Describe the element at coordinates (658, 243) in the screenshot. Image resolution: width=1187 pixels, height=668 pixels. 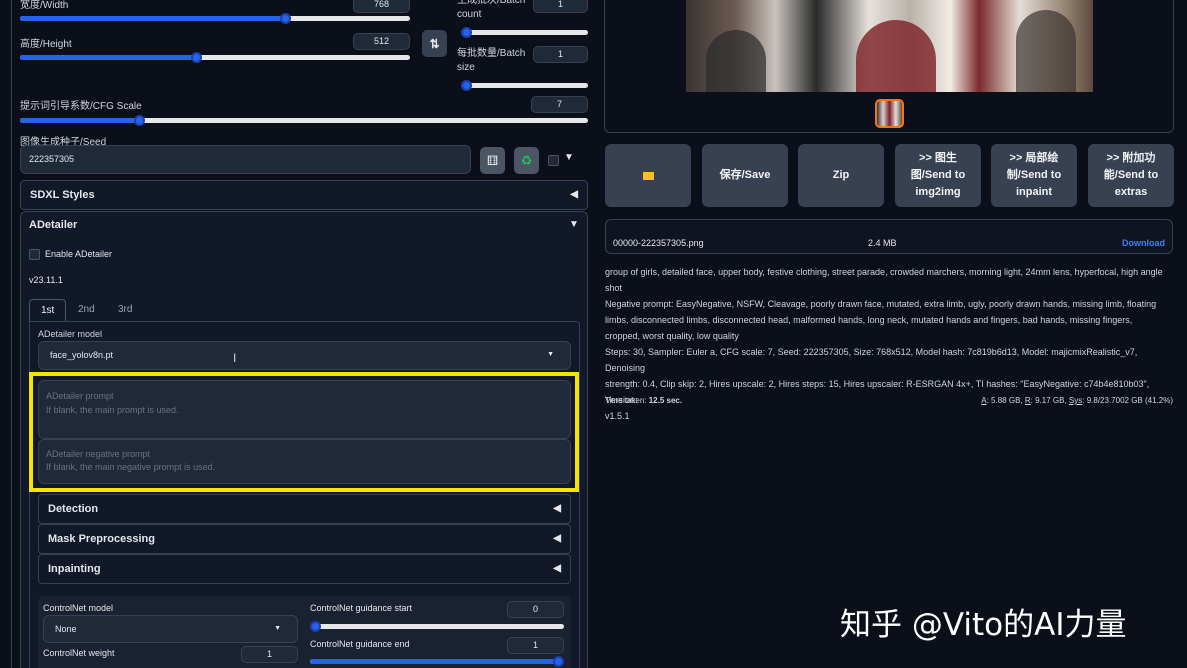
I see `file-name: 00000-222357305.png` at that location.